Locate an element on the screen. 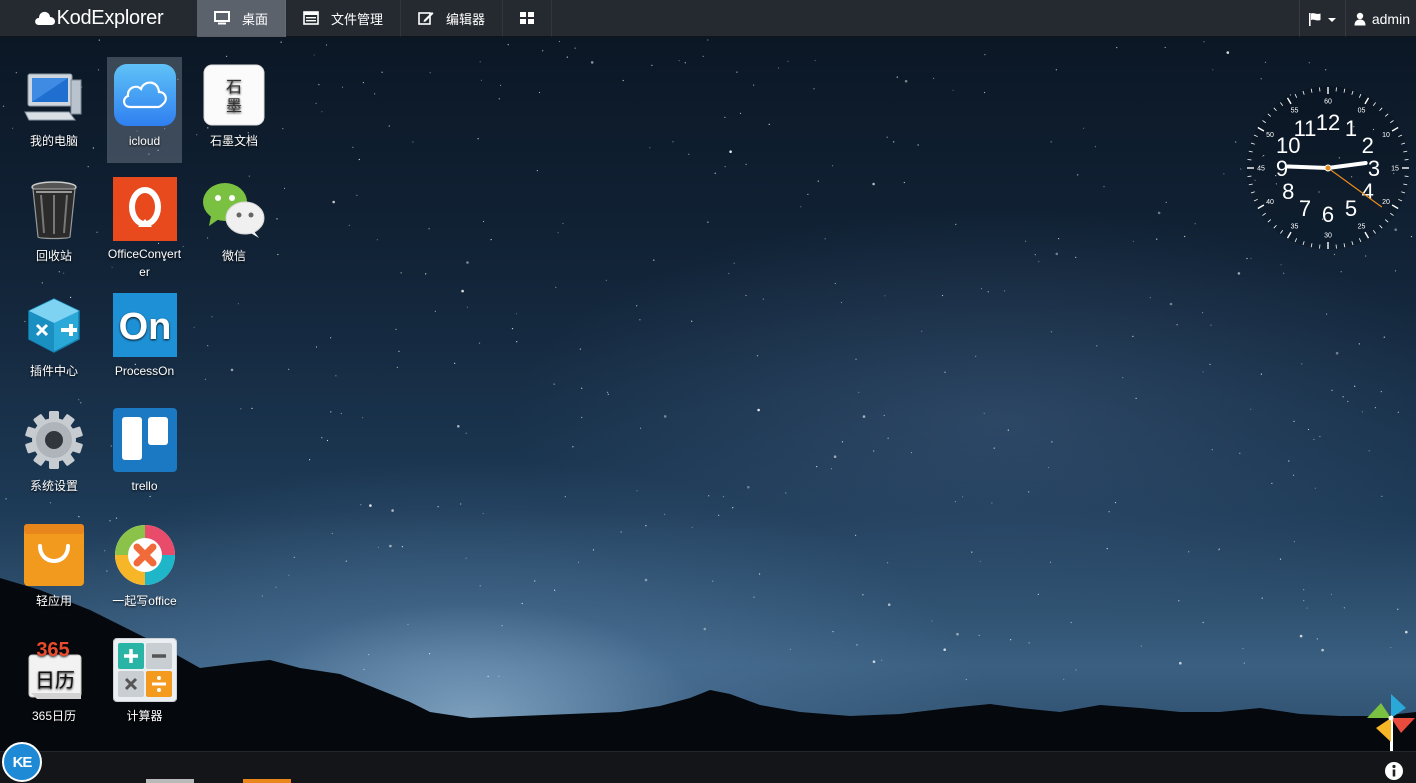 The image size is (1416, 783). flag-icon is located at coordinates (1314, 19).